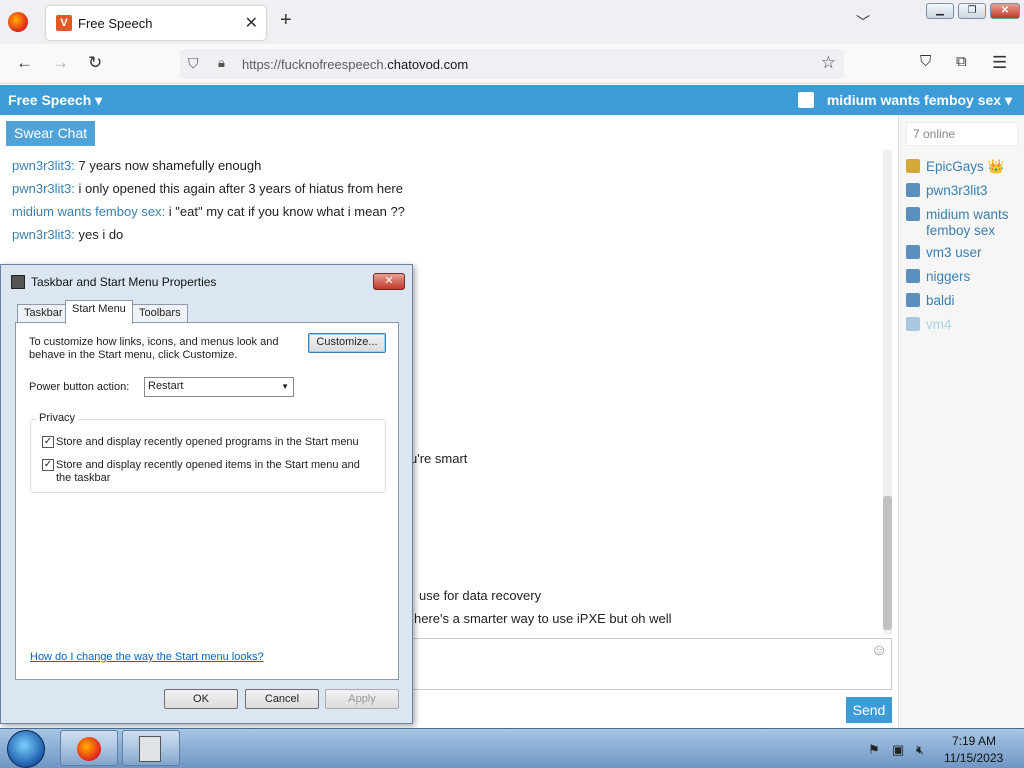 The image size is (1024, 768). I want to click on close-window-button: ✕, so click(1005, 11).